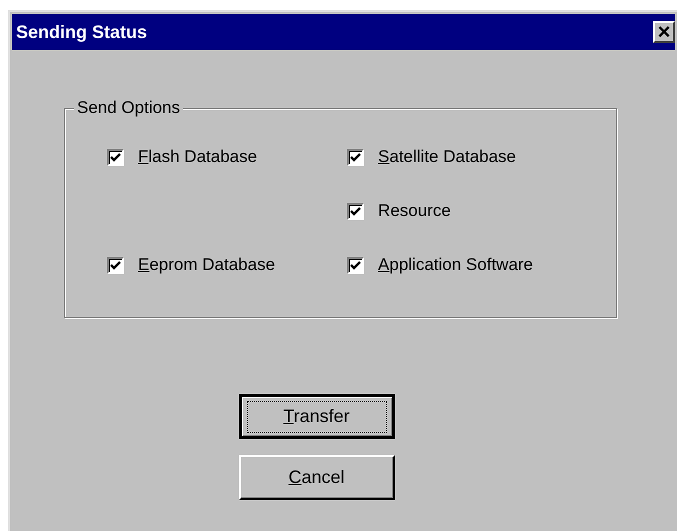 Image resolution: width=677 pixels, height=531 pixels. I want to click on checkbox-label: Resource, so click(414, 211).